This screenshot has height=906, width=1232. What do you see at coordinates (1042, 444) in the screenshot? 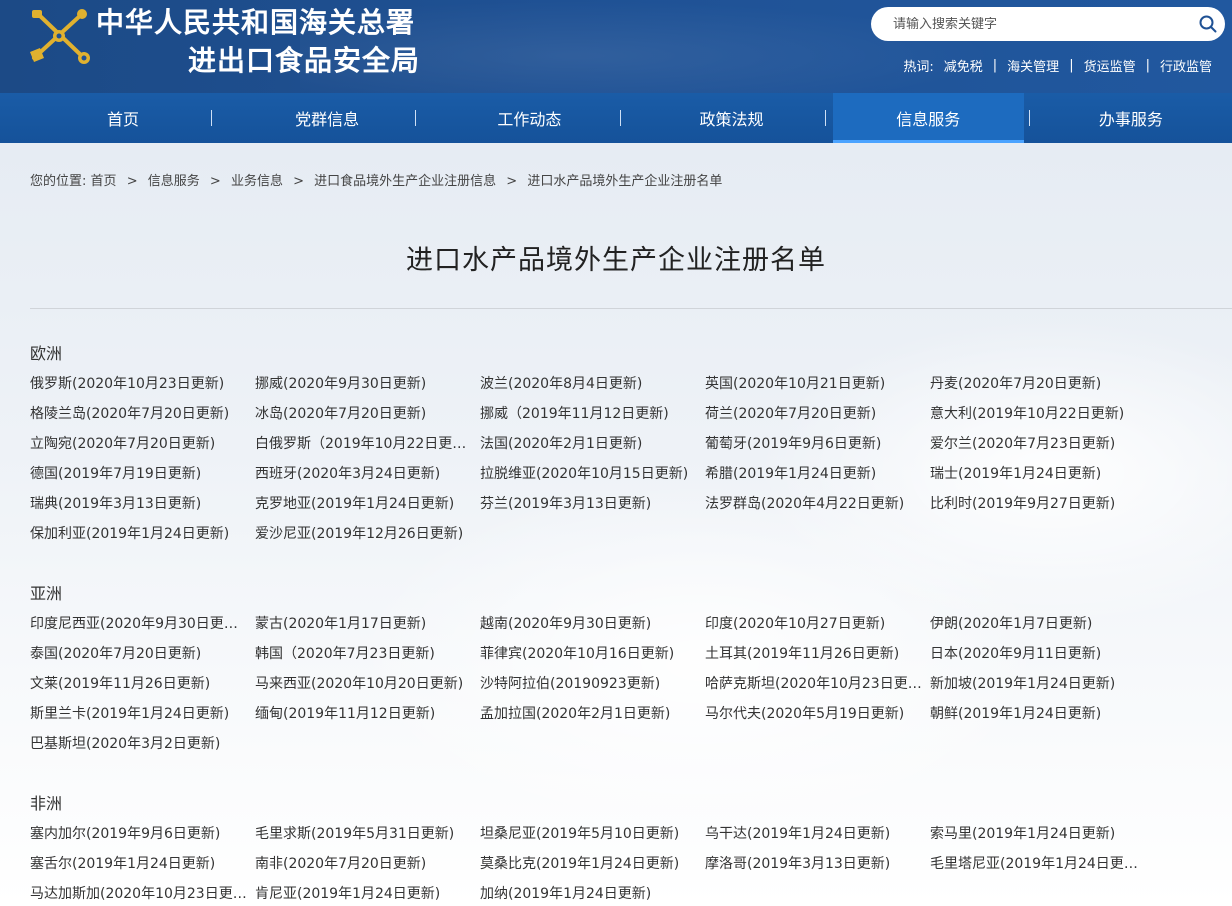
I see `country-link: 爱尔兰(2020年7月23日更新)` at bounding box center [1042, 444].